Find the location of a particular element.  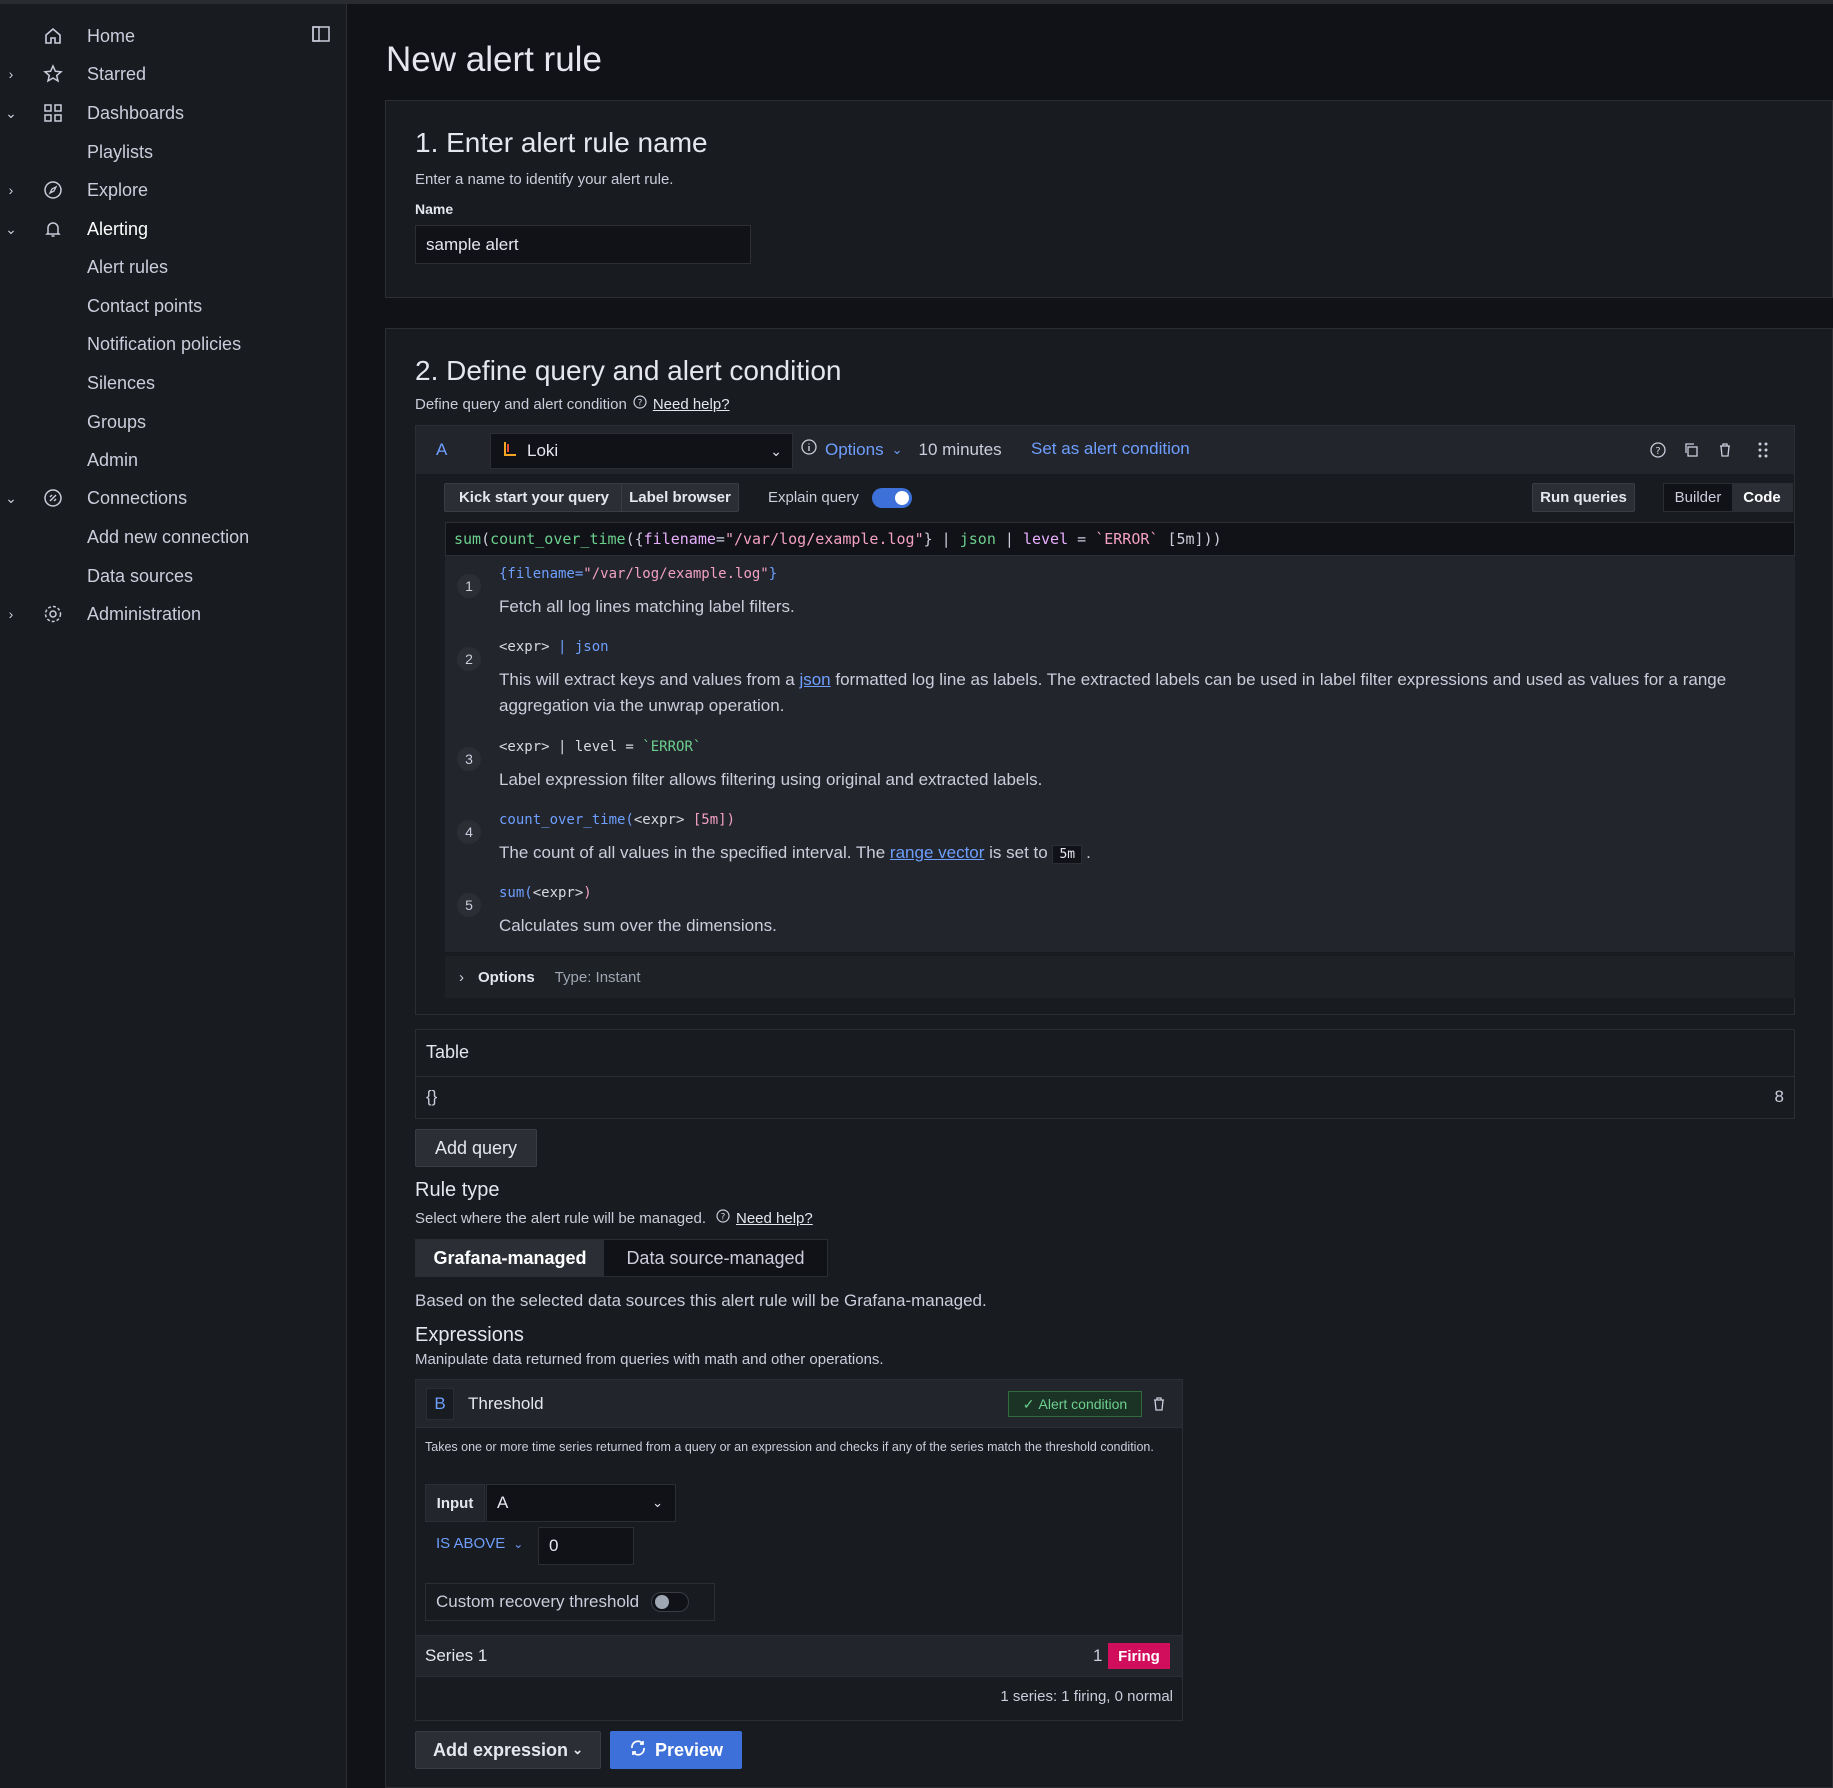

sidebar-item-alerting: ⌄ Alerting is located at coordinates (173, 229).